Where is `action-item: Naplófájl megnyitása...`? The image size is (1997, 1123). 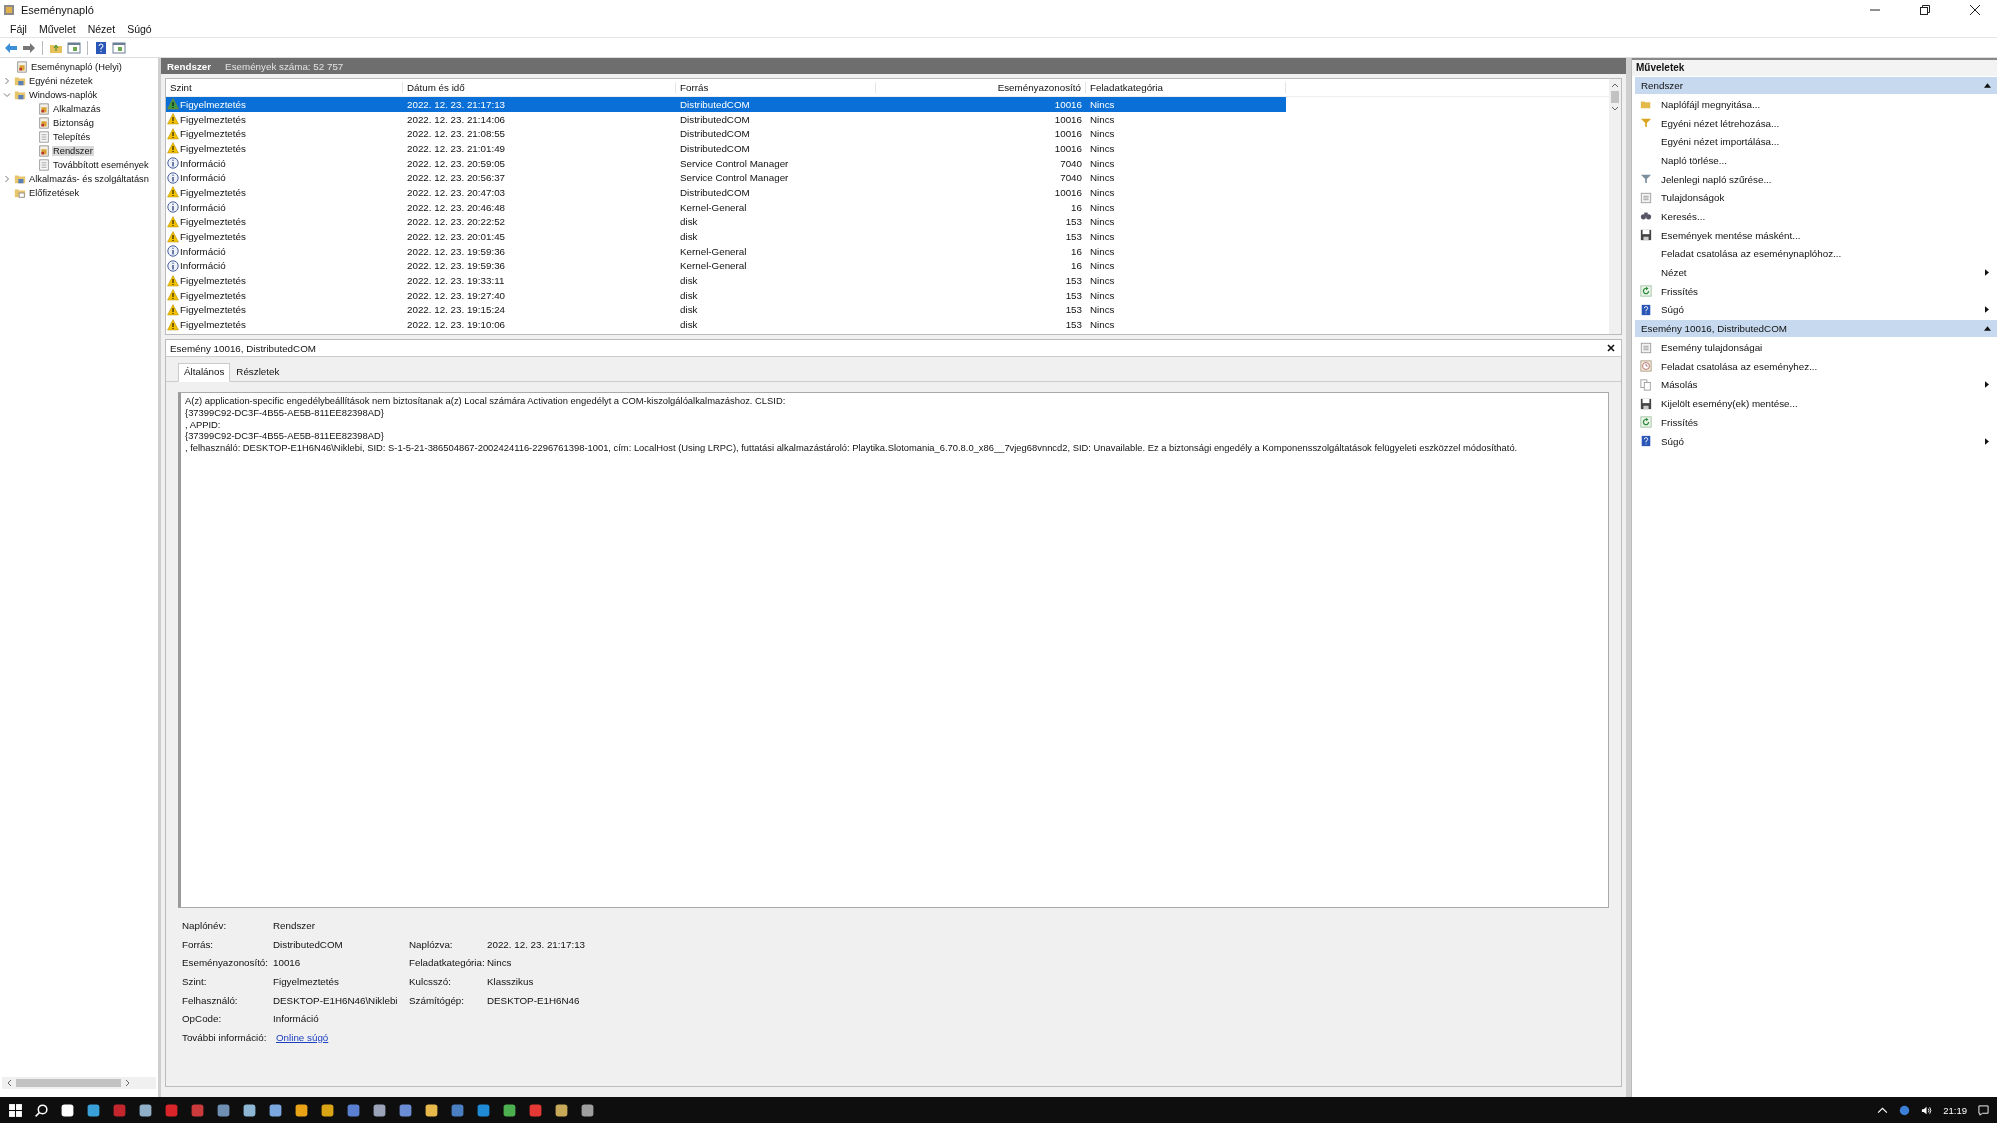
action-item: Naplófájl megnyitása... is located at coordinates (1814, 104).